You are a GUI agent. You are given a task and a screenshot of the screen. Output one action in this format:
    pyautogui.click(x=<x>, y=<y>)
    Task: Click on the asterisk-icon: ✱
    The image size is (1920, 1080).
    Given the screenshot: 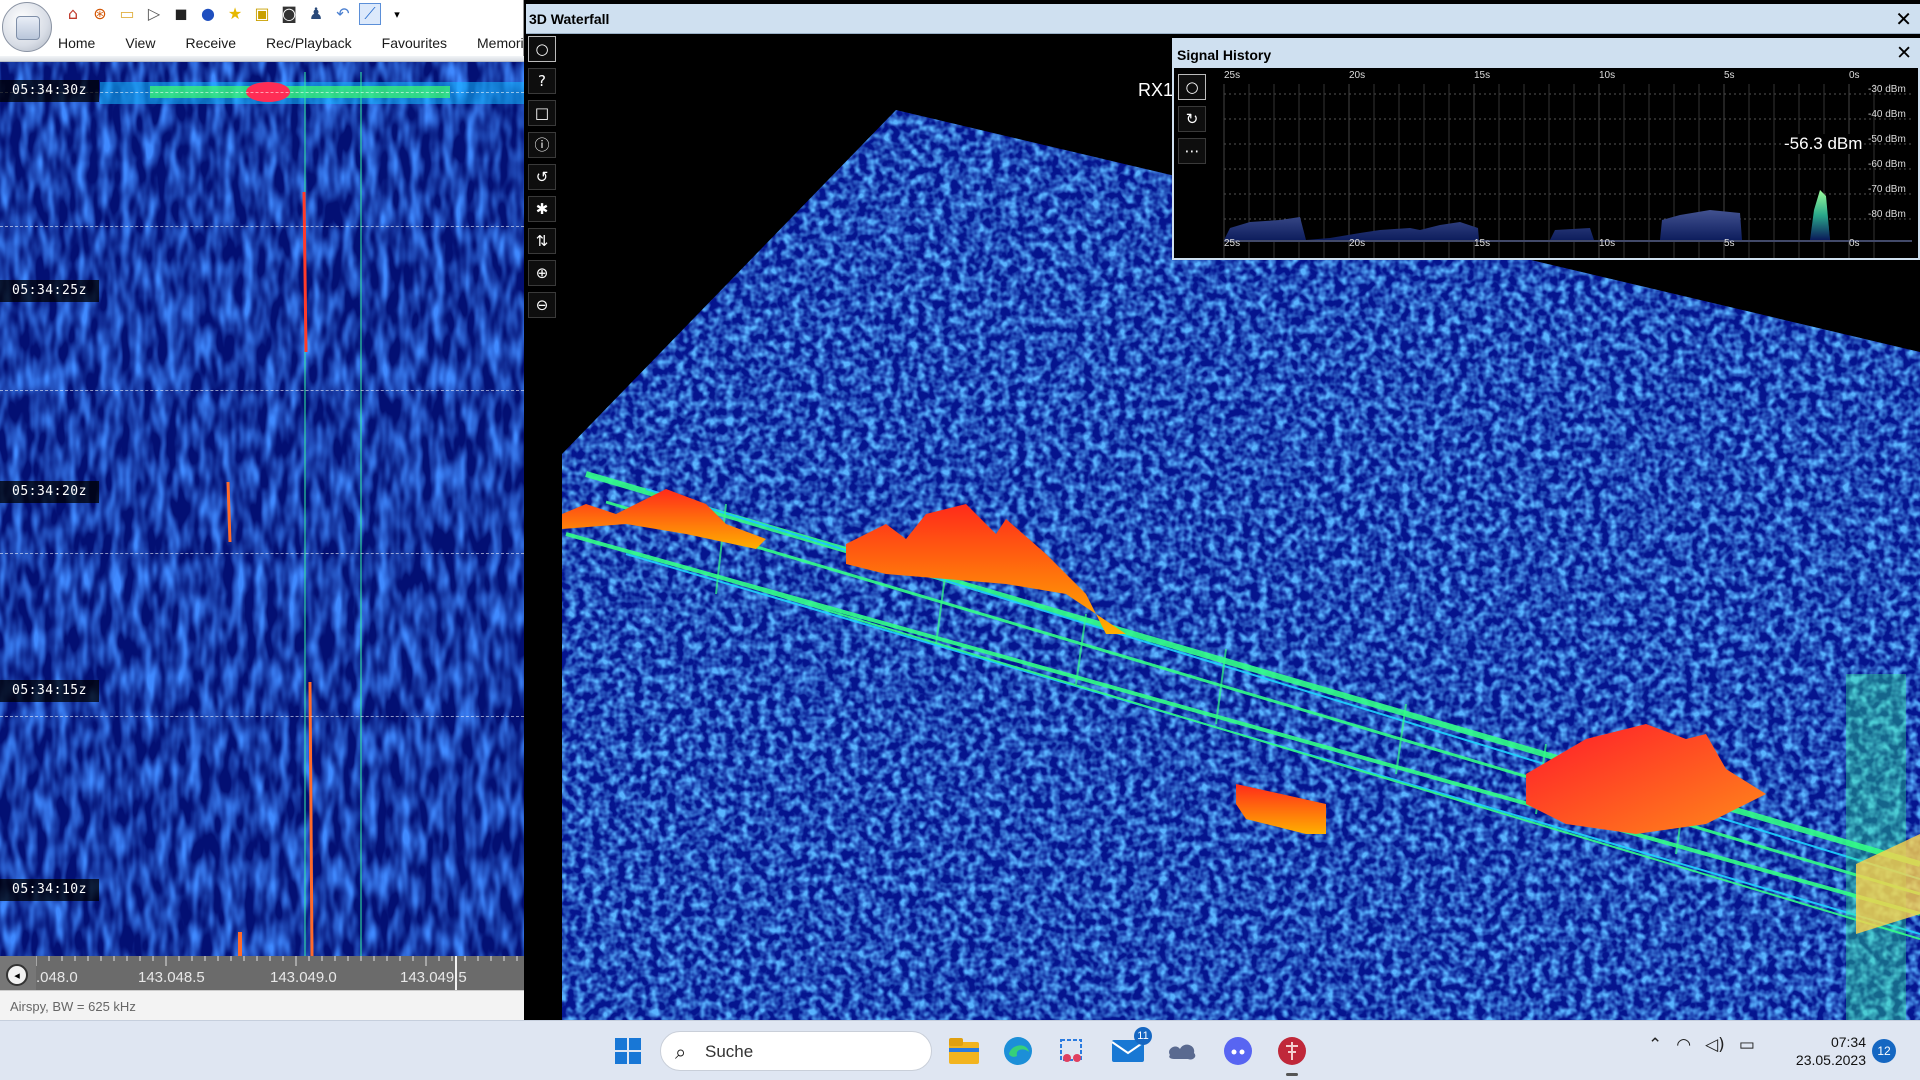 What is the action you would take?
    pyautogui.click(x=542, y=209)
    